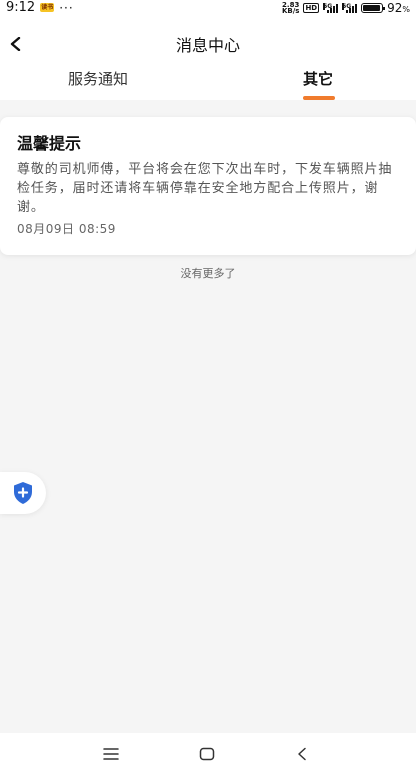 The image size is (416, 774). What do you see at coordinates (331, 7) in the screenshot?
I see `signal-icon-1: 5G` at bounding box center [331, 7].